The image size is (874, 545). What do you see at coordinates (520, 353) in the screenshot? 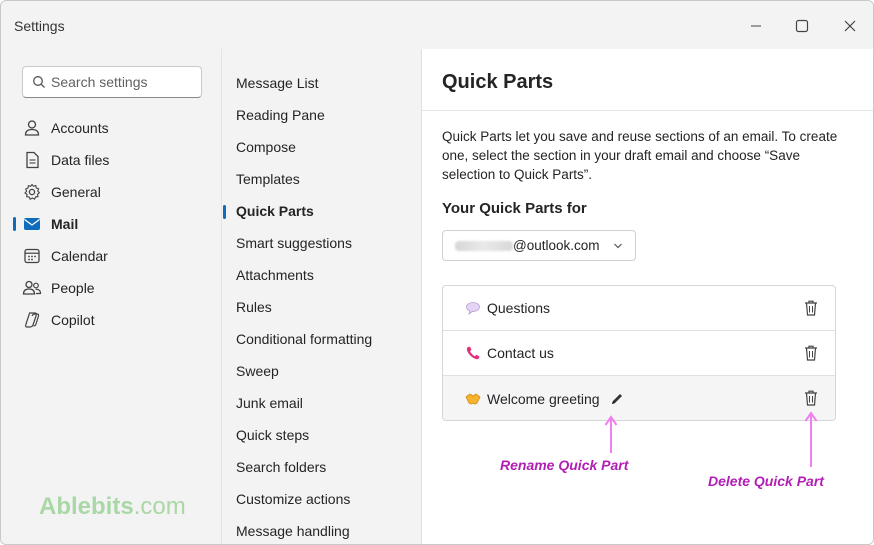
I see `quick-part-label: Contact us` at bounding box center [520, 353].